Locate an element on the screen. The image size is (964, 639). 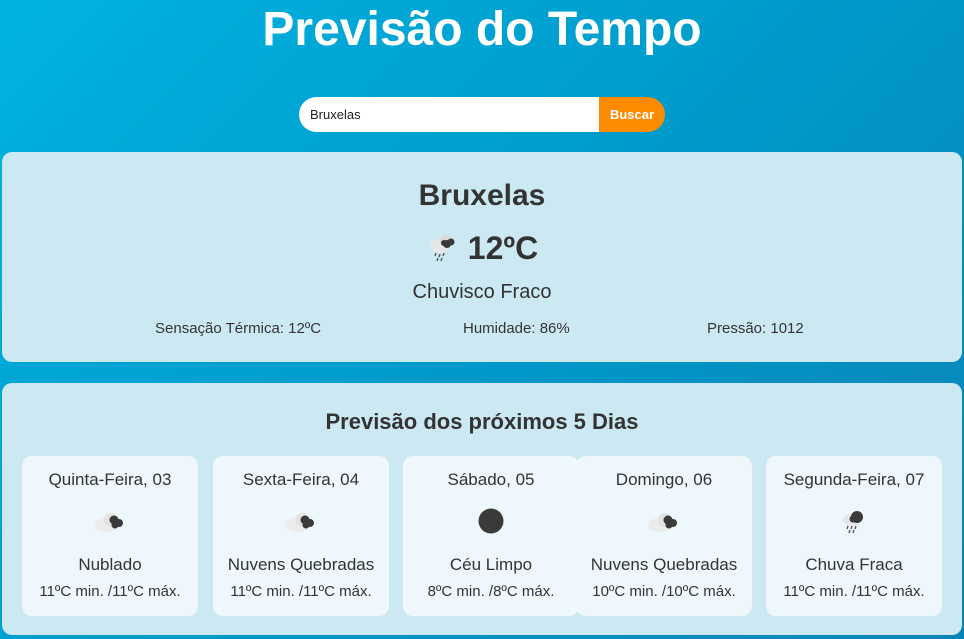
forecast-day-date: Segunda-Feira, 07 is located at coordinates (854, 479).